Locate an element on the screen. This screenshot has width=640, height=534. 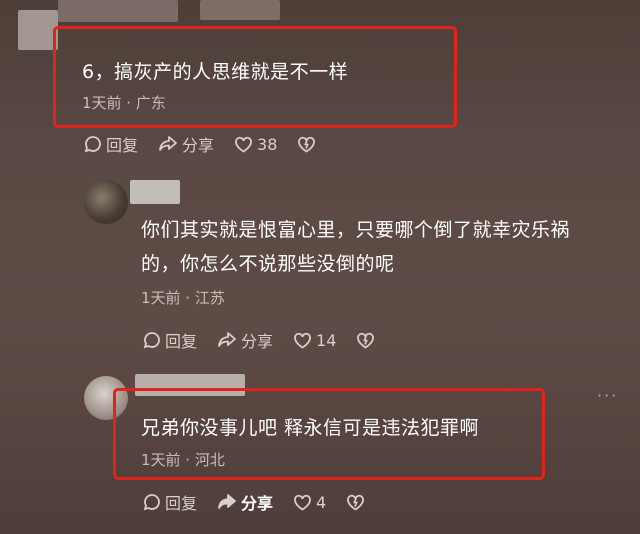
comment-1-reply-button: 回复 is located at coordinates (111, 144).